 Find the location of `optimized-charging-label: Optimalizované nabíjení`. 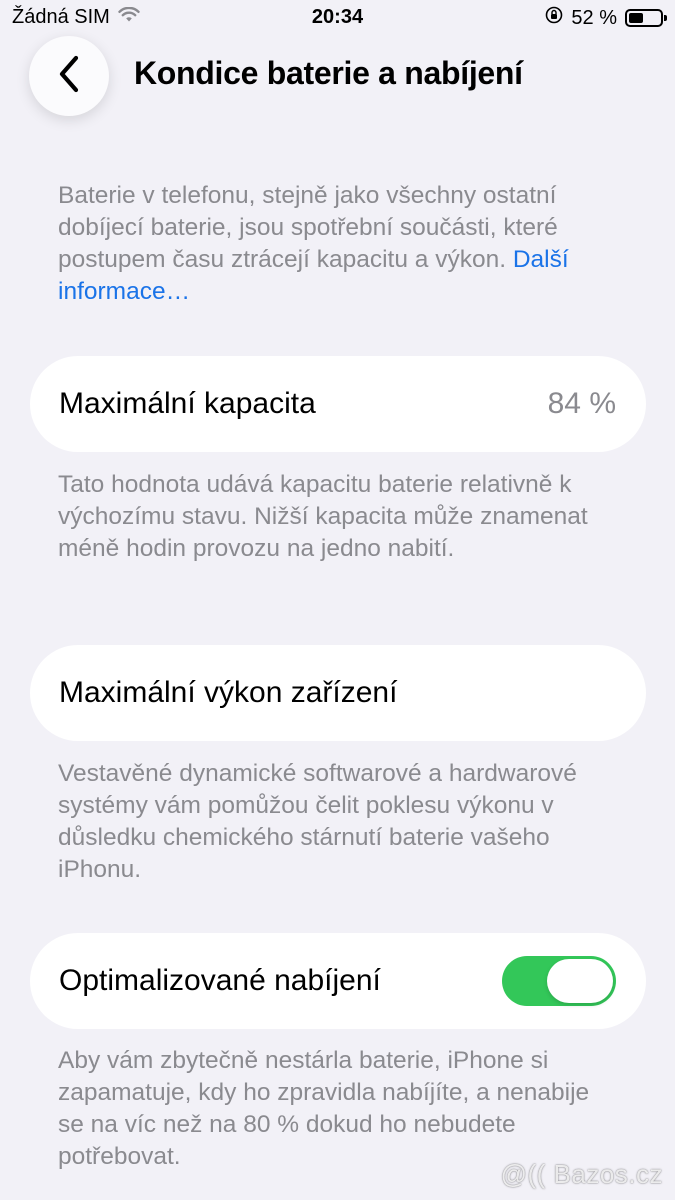

optimized-charging-label: Optimalizované nabíjení is located at coordinates (220, 980).